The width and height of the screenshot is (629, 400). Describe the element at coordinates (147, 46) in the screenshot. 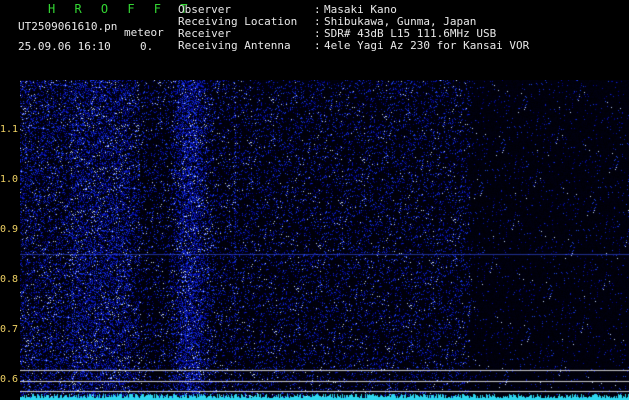

I see `event-counter: 0.` at that location.